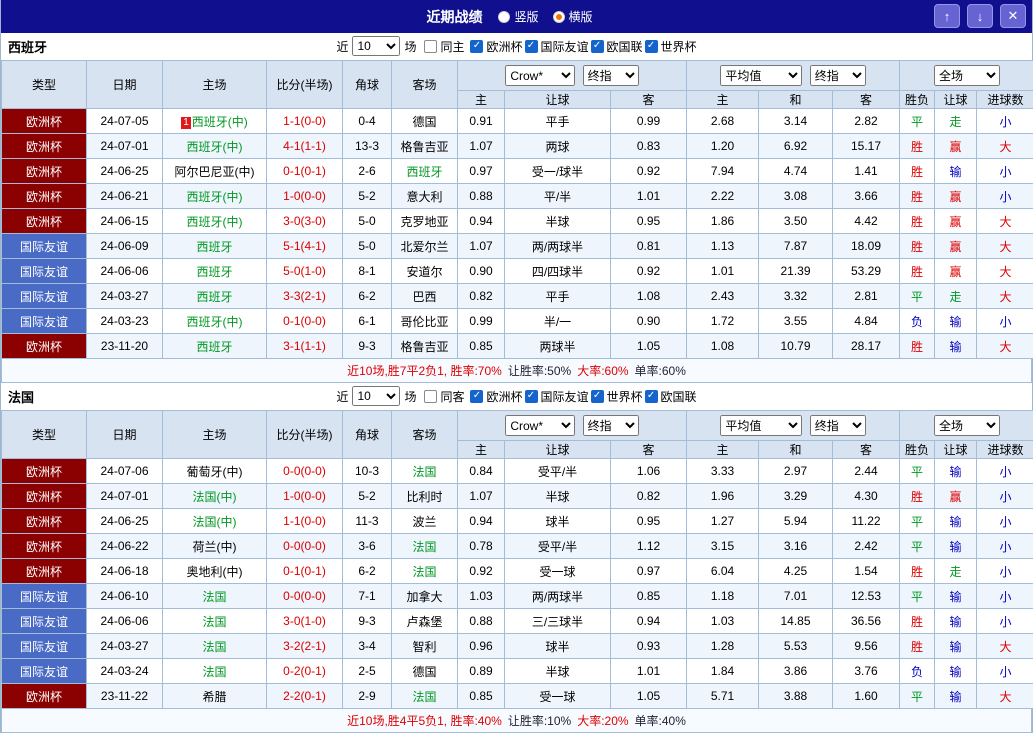 Image resolution: width=1033 pixels, height=752 pixels. What do you see at coordinates (648, 171) in the screenshot?
I see `odds-away-cell: 0.92` at bounding box center [648, 171].